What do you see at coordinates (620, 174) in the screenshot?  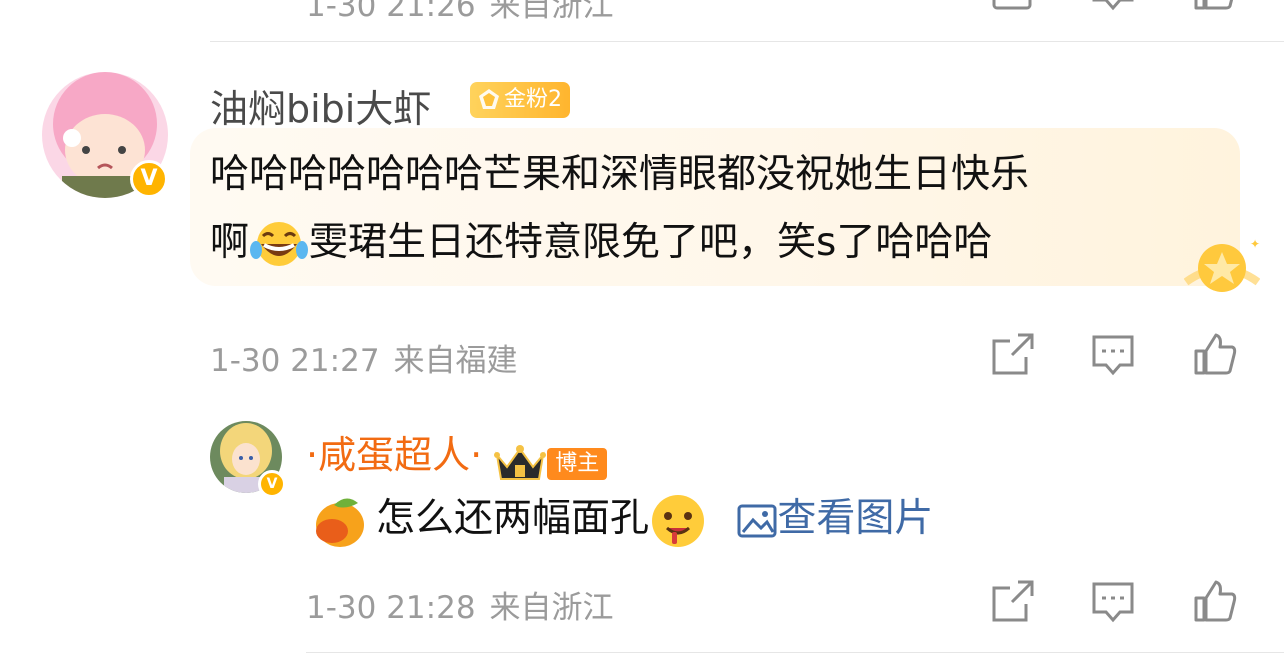 I see `comment-text-line-1: 哈哈哈哈哈哈哈芒果和深情眼都没祝她生日快乐` at bounding box center [620, 174].